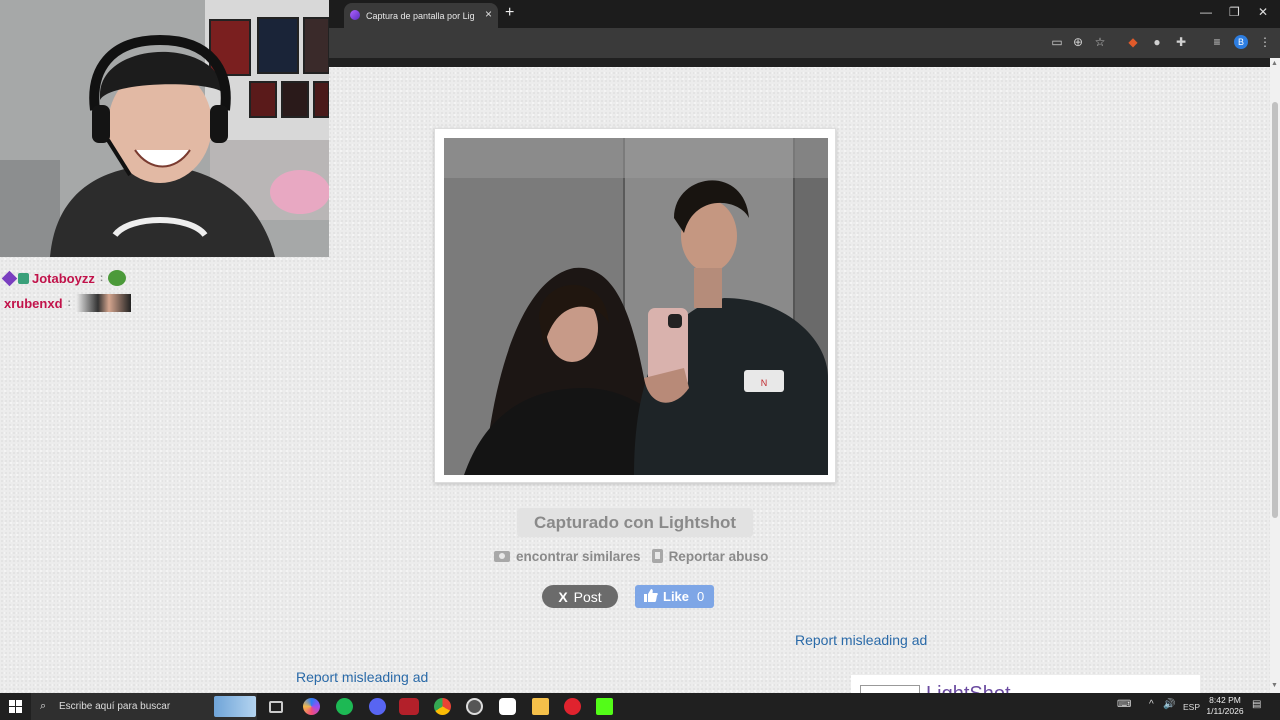  I want to click on svg-text: N, so click(764, 383).